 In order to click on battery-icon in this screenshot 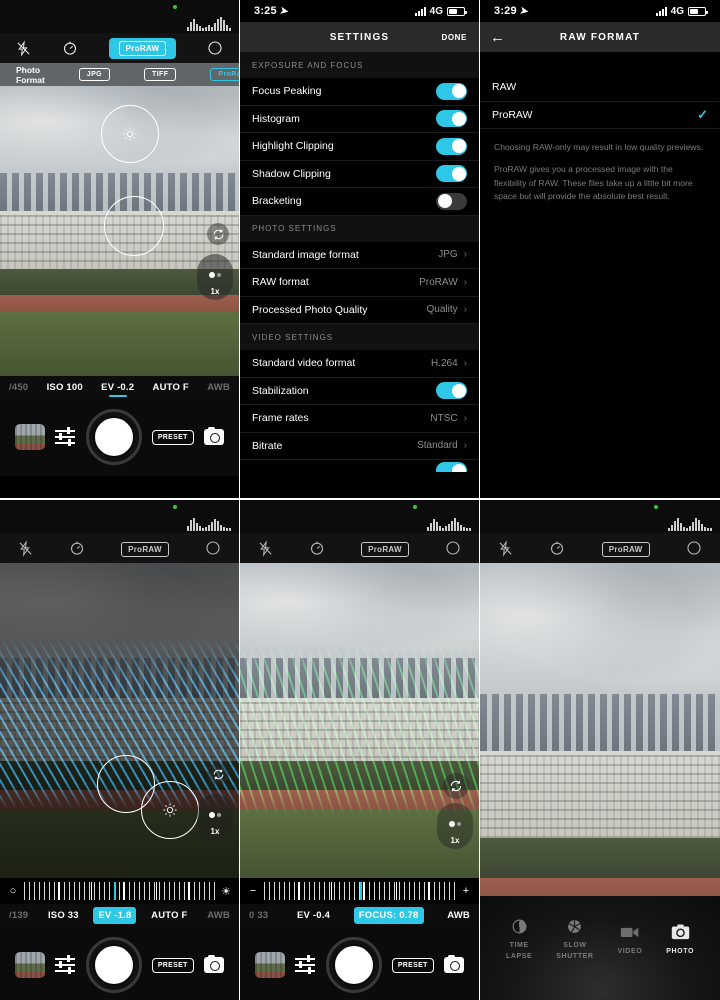, I will do `click(698, 11)`.